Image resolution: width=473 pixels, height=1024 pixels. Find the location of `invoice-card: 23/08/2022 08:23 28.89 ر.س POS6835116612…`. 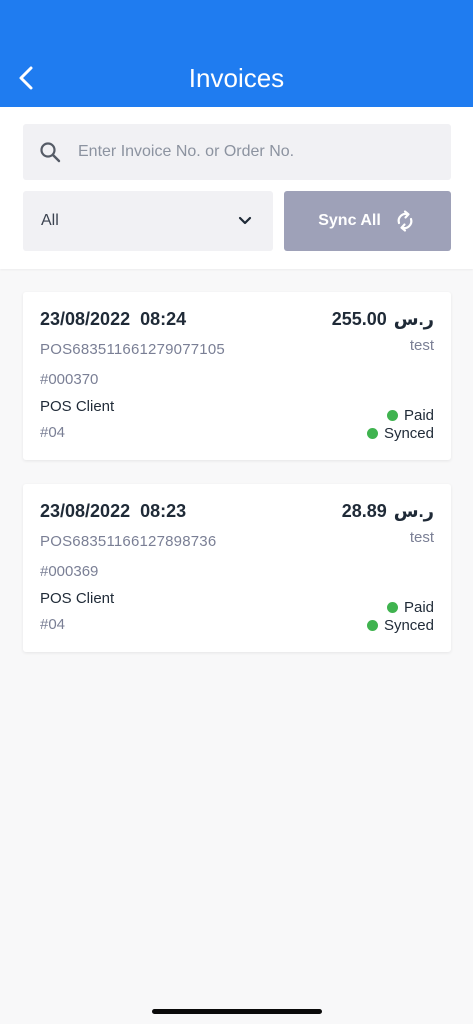

invoice-card: 23/08/2022 08:23 28.89 ر.س POS6835116612… is located at coordinates (237, 568).